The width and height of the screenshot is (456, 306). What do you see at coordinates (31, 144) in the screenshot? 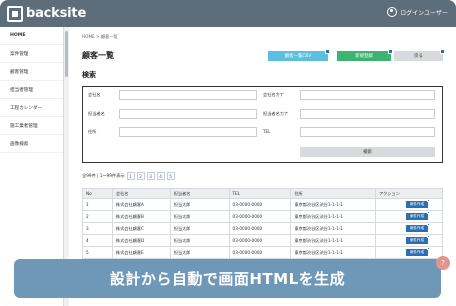
I see `sidebar-item-image-search: 画像検索` at bounding box center [31, 144].